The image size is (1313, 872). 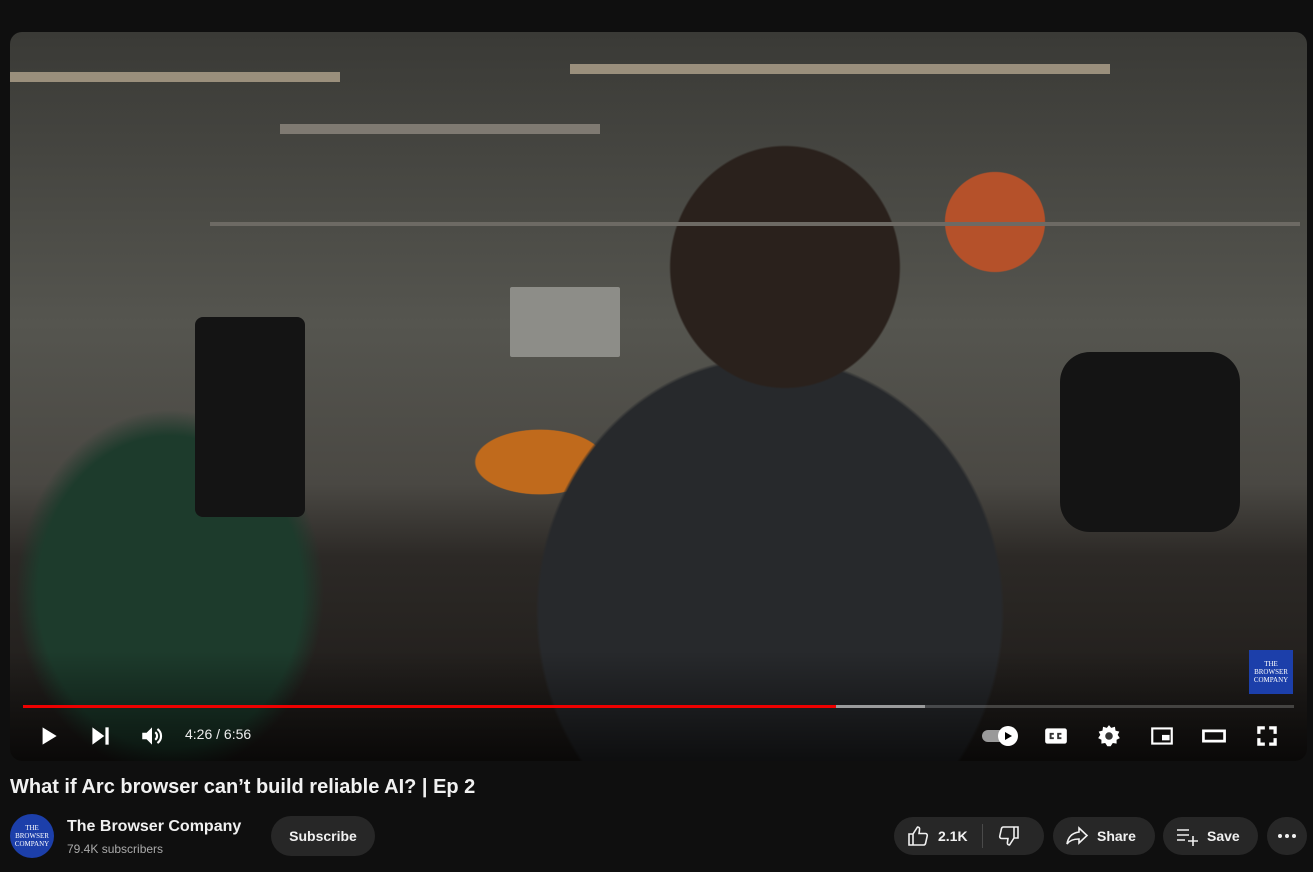 What do you see at coordinates (953, 836) in the screenshot?
I see `like-count: 2.1K` at bounding box center [953, 836].